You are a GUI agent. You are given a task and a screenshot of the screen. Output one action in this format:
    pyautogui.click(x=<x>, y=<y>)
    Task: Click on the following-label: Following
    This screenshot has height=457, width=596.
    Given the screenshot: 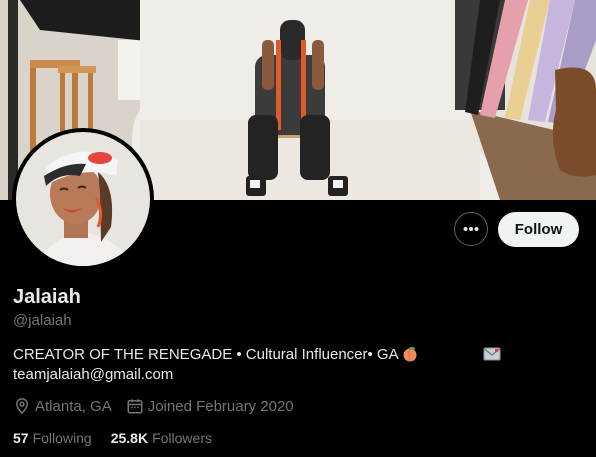 What is the action you would take?
    pyautogui.click(x=62, y=438)
    